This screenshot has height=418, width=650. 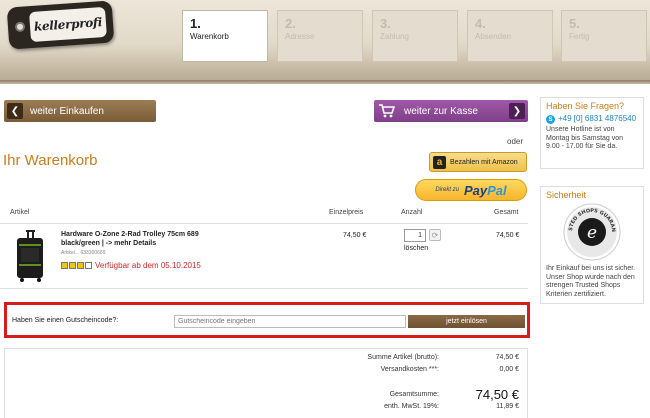 What do you see at coordinates (148, 265) in the screenshot?
I see `availability-text: Verfügbar ab dem 05.10.2015` at bounding box center [148, 265].